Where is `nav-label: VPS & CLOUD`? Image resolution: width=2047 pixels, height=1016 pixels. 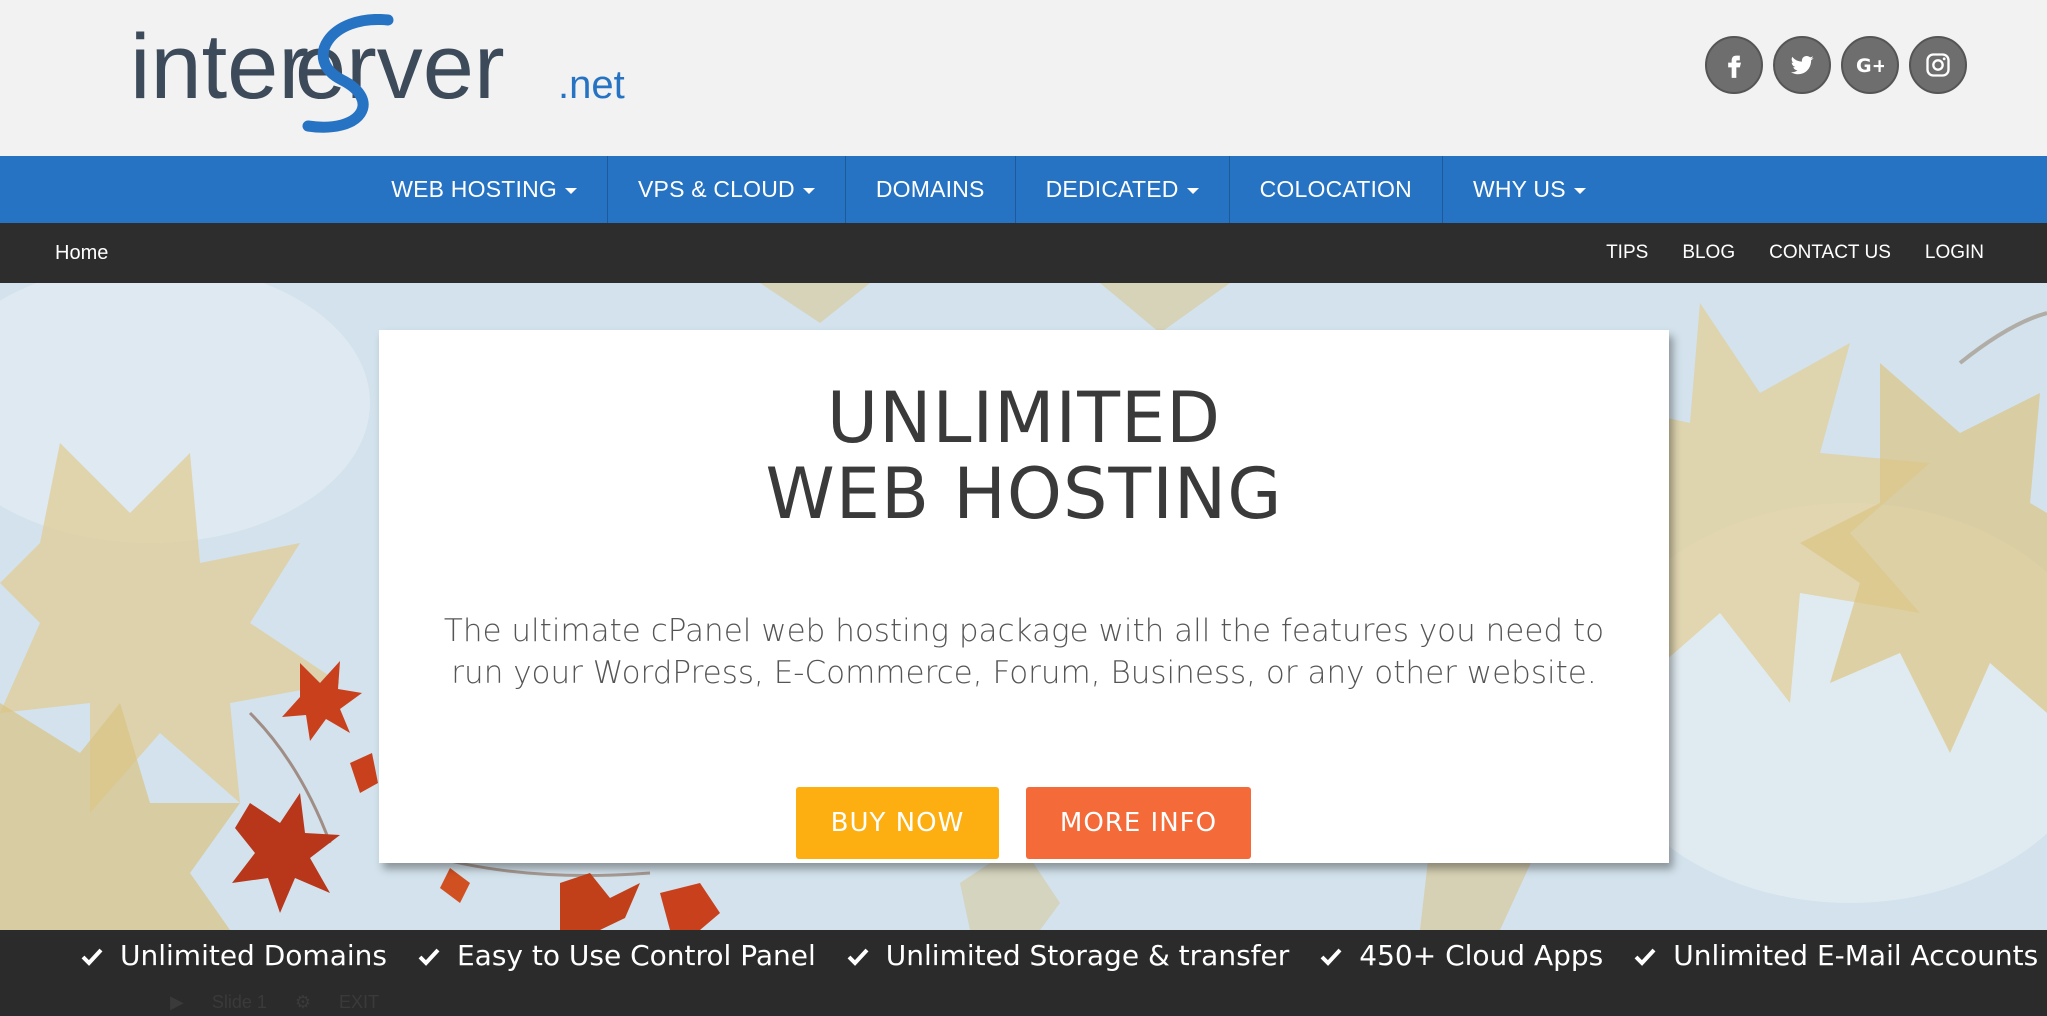
nav-label: VPS & CLOUD is located at coordinates (716, 189).